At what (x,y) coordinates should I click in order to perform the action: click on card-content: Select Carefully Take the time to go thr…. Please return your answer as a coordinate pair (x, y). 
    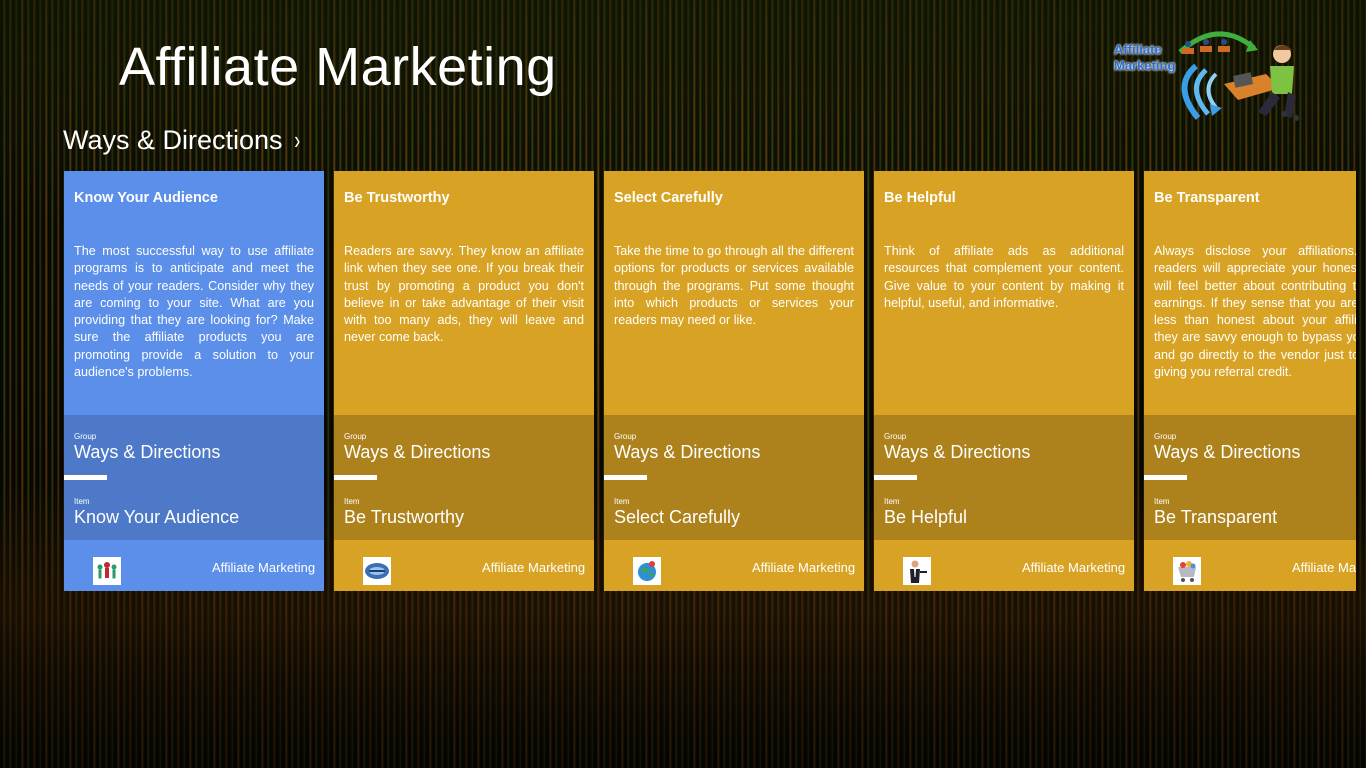
    Looking at the image, I should click on (734, 293).